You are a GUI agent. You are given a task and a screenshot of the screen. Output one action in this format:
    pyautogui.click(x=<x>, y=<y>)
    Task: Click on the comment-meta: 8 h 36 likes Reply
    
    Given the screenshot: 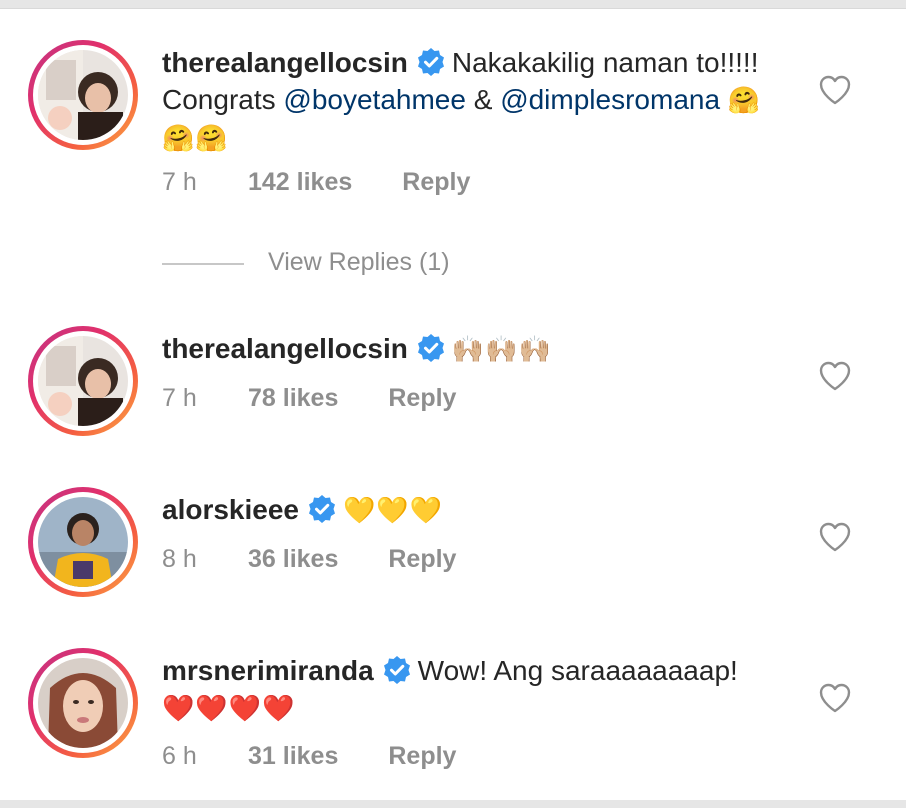 What is the action you would take?
    pyautogui.click(x=309, y=559)
    